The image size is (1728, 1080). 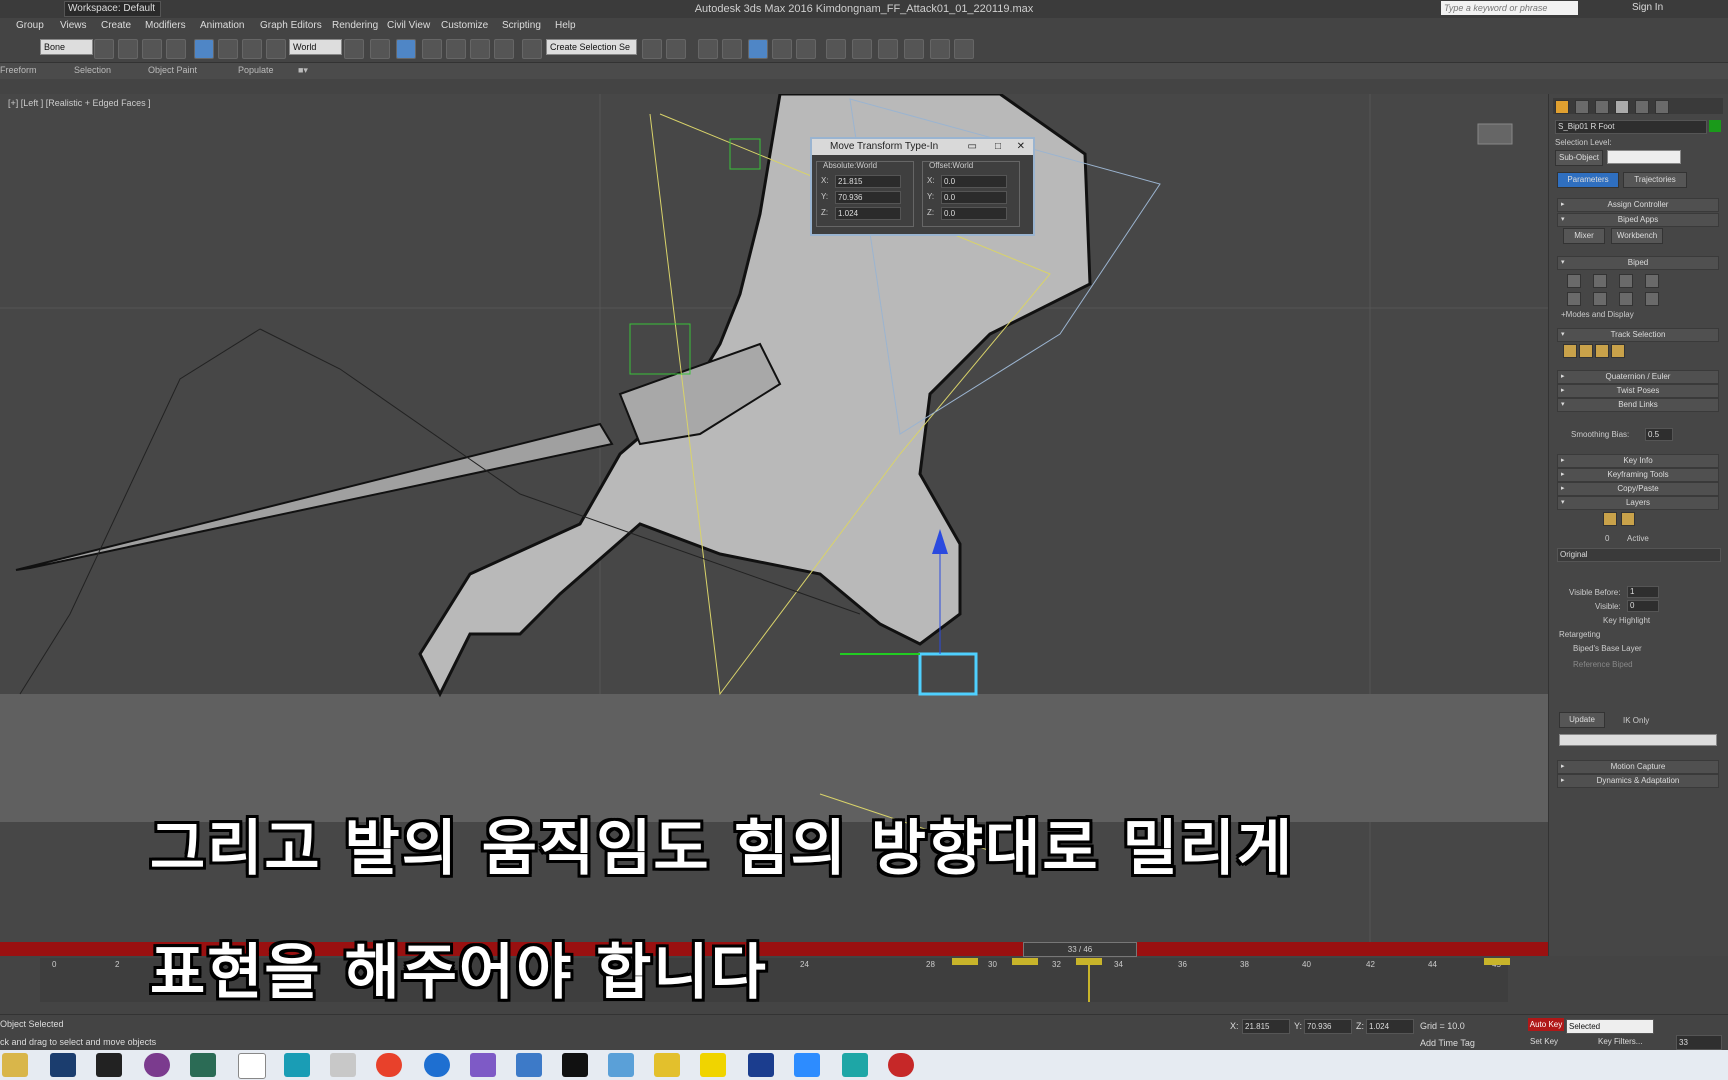 What do you see at coordinates (104, 49) in the screenshot?
I see `select-object-icon` at bounding box center [104, 49].